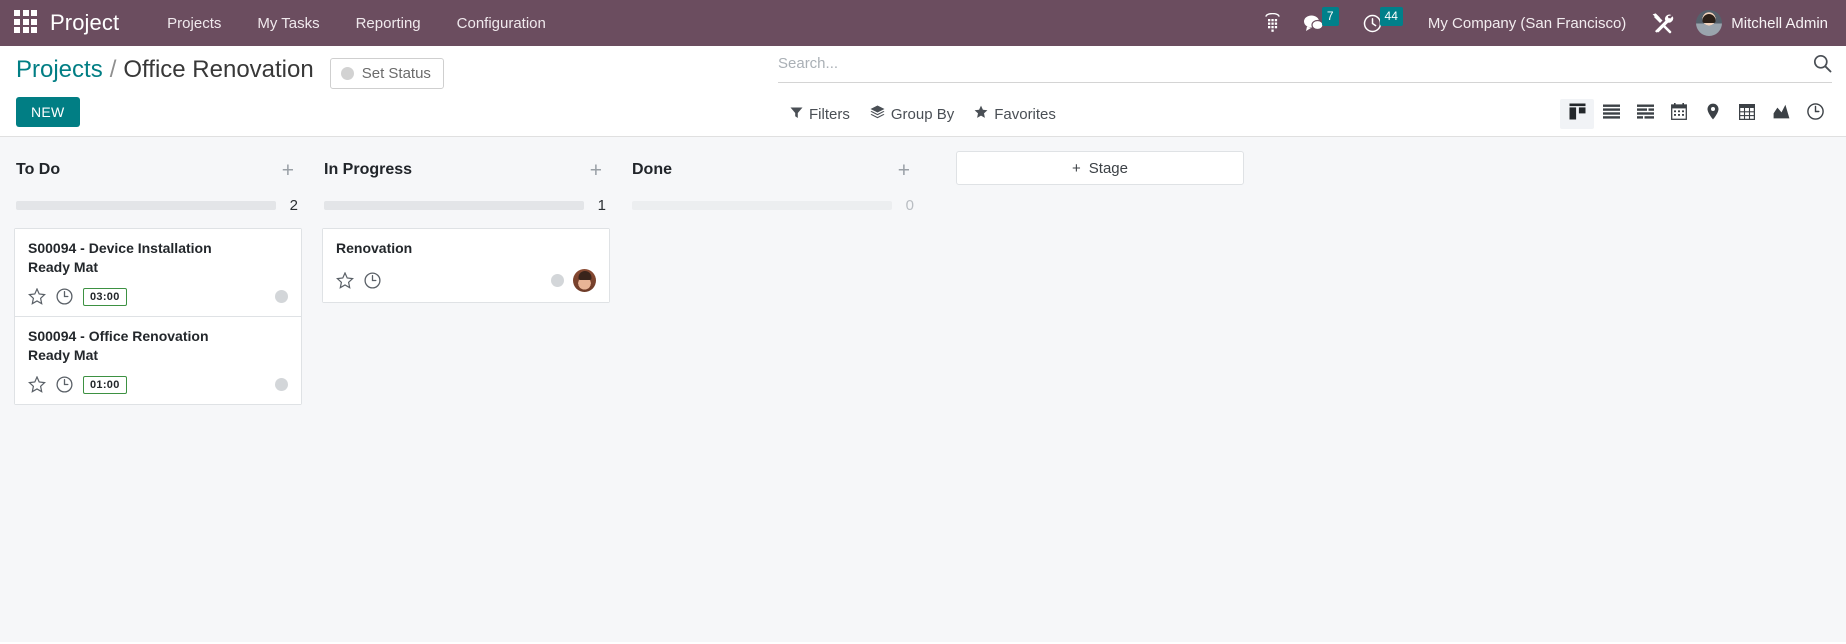  What do you see at coordinates (158, 199) in the screenshot?
I see `column-progress: 2` at bounding box center [158, 199].